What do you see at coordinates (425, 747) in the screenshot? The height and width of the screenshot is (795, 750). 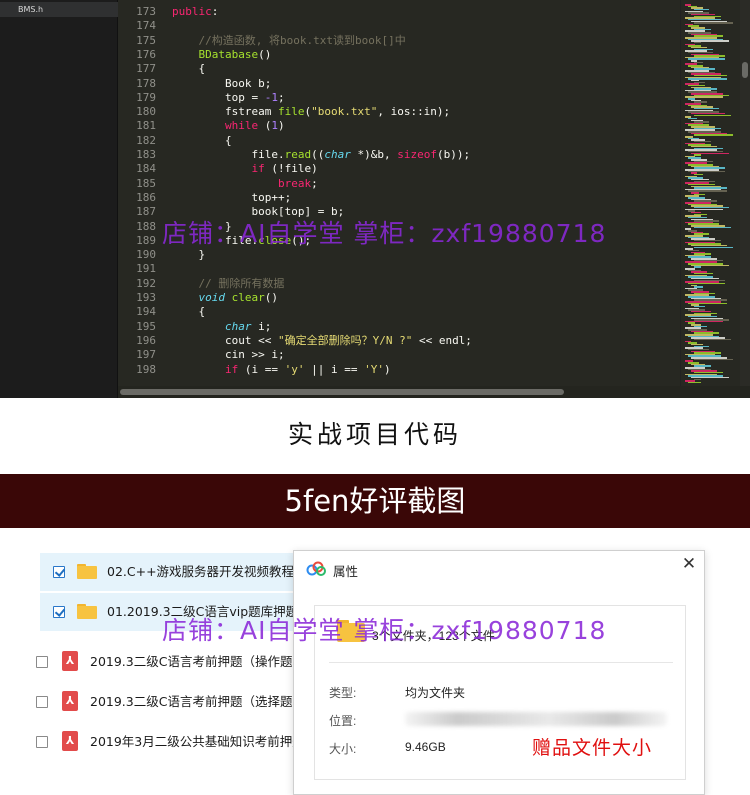 I see `size-value: 9.46GB` at bounding box center [425, 747].